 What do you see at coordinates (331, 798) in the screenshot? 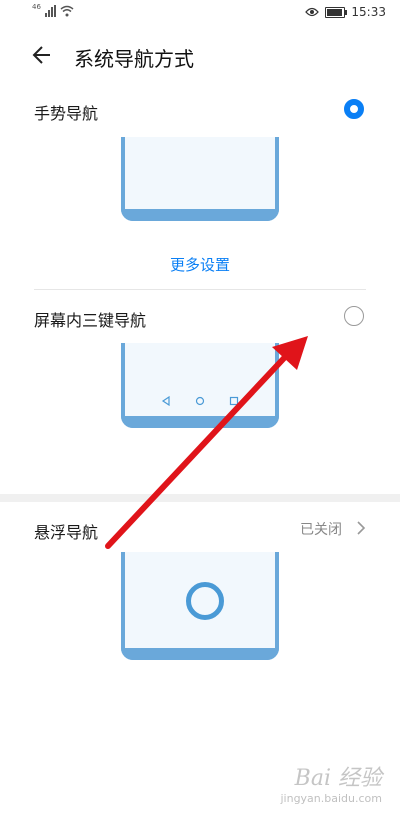
I see `watermark-url: jingyan.baidu.com` at bounding box center [331, 798].